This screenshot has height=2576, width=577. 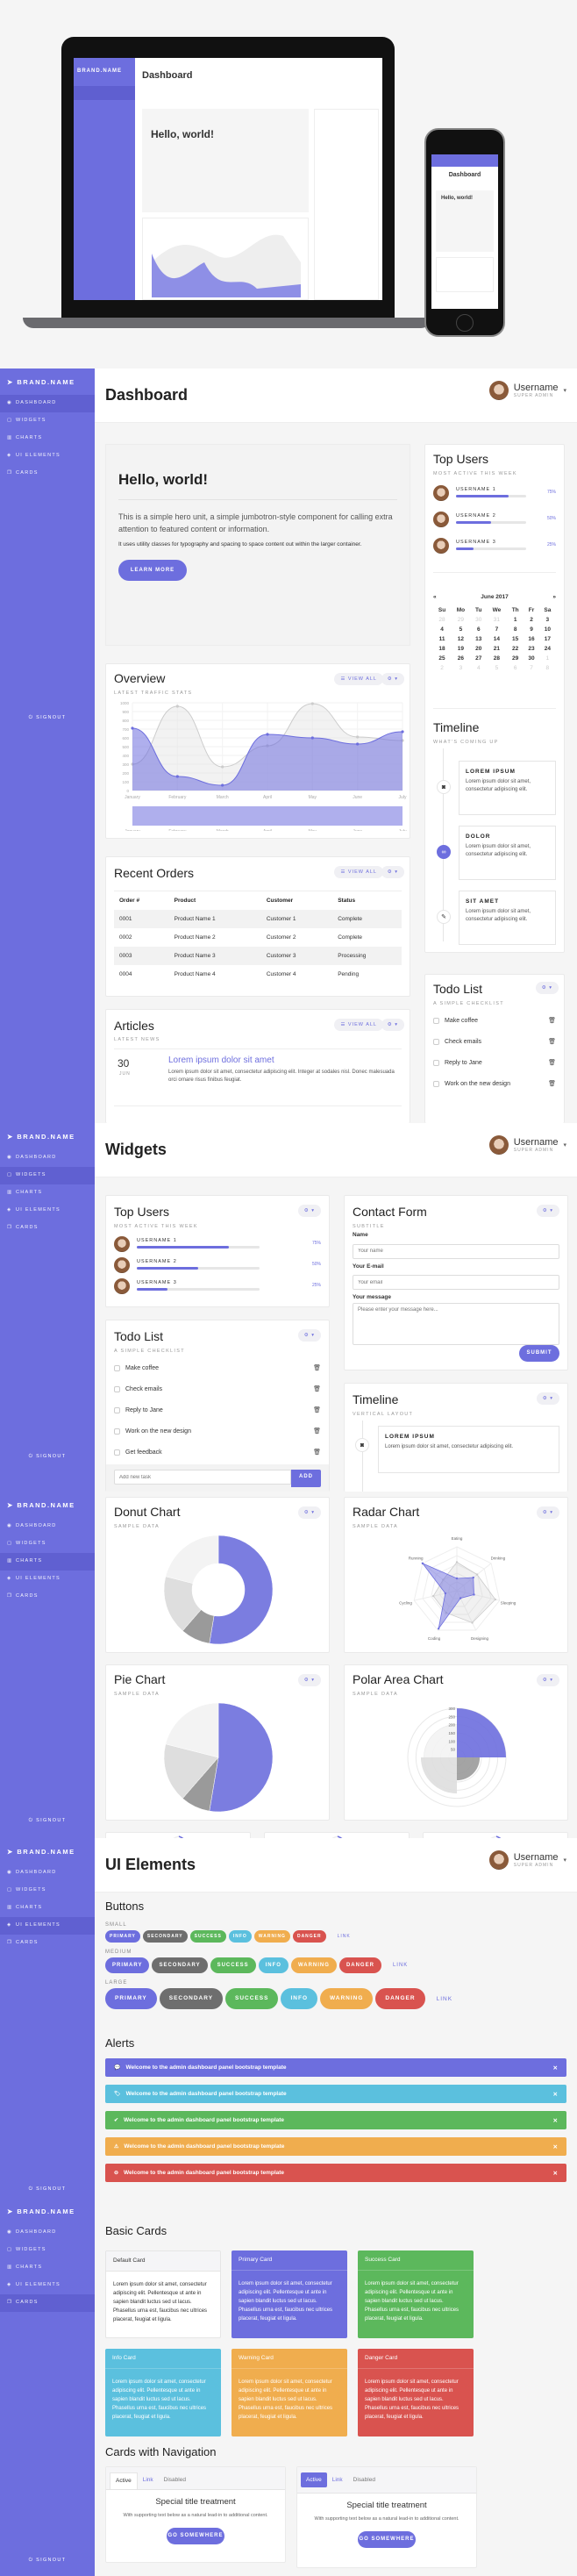 I want to click on add-task-button: ADD, so click(x=306, y=1478).